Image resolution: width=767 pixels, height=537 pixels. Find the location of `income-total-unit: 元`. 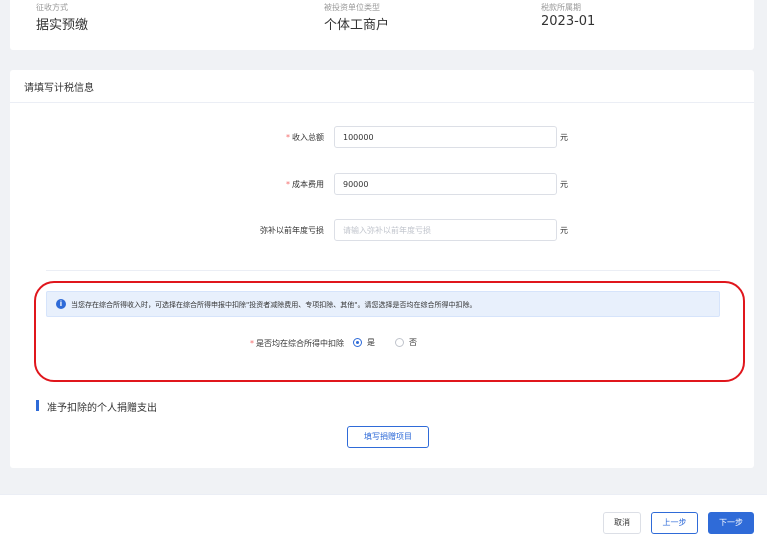

income-total-unit: 元 is located at coordinates (564, 137).